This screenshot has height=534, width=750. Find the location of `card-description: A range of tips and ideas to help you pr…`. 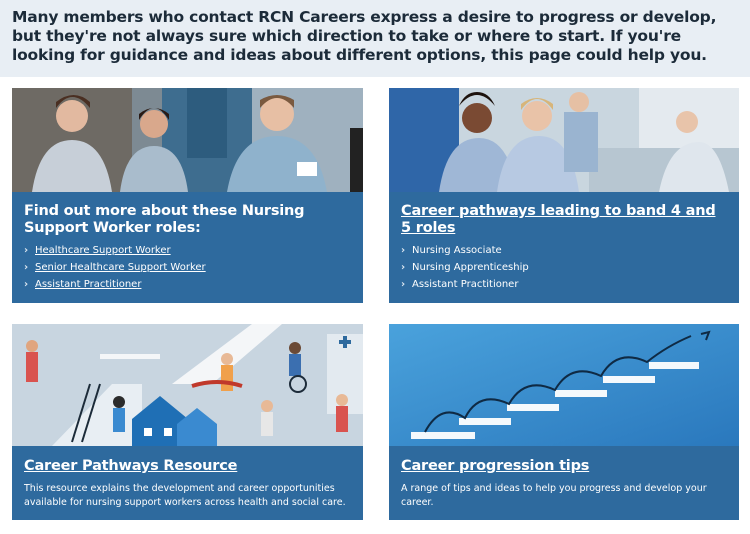

card-description: A range of tips and ideas to help you pr… is located at coordinates (554, 495).